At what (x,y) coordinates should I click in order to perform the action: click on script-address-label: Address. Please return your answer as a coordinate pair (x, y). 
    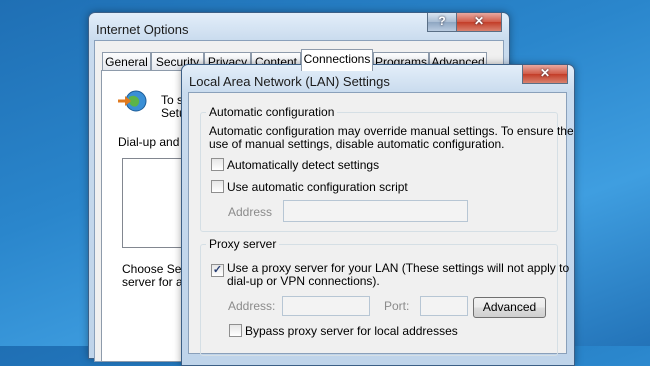
    Looking at the image, I should click on (250, 212).